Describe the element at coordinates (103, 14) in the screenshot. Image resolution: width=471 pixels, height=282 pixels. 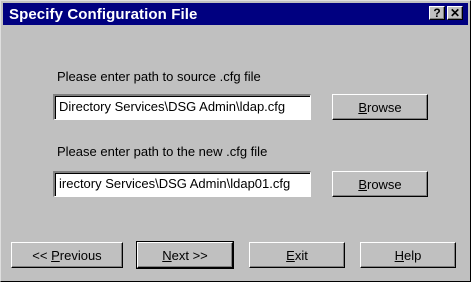
I see `dialog-title: Specify Configuration File` at that location.